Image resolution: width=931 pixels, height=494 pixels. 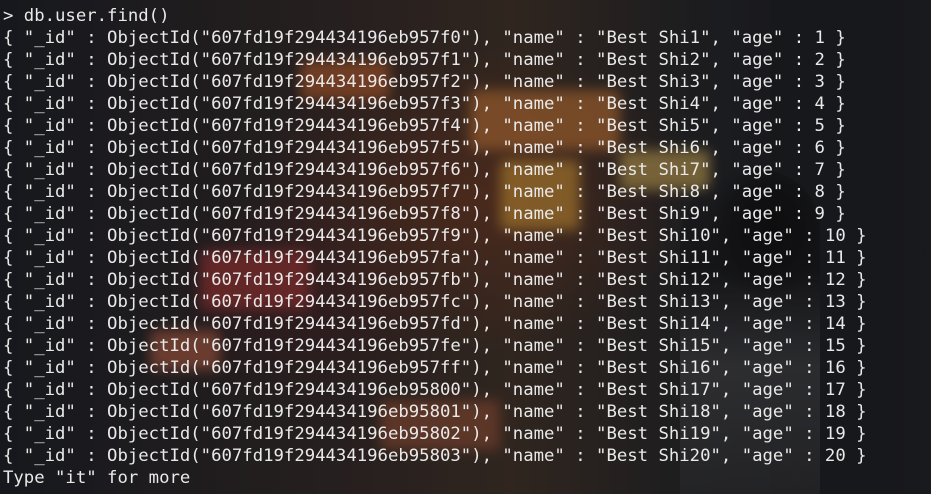 What do you see at coordinates (97, 478) in the screenshot?
I see `more-results-hint: Type "it" for more` at bounding box center [97, 478].